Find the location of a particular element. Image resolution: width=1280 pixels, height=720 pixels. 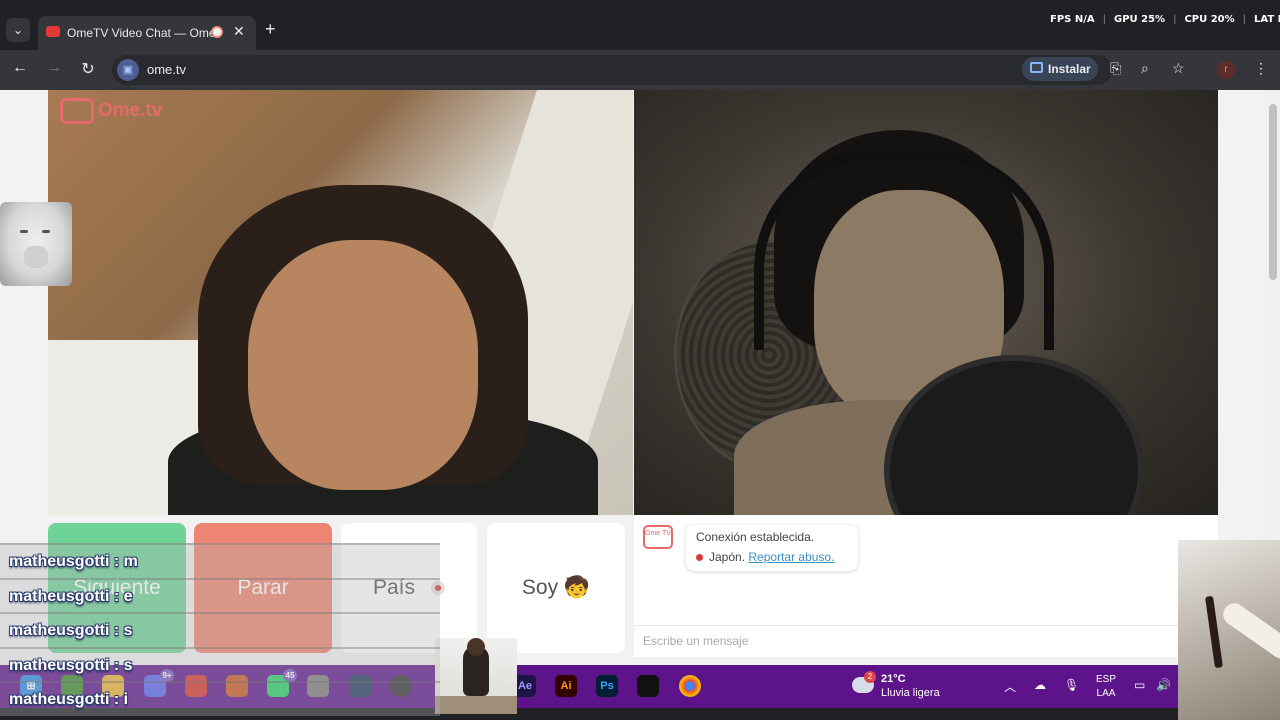

scrollbar-thumb is located at coordinates (1273, 192).